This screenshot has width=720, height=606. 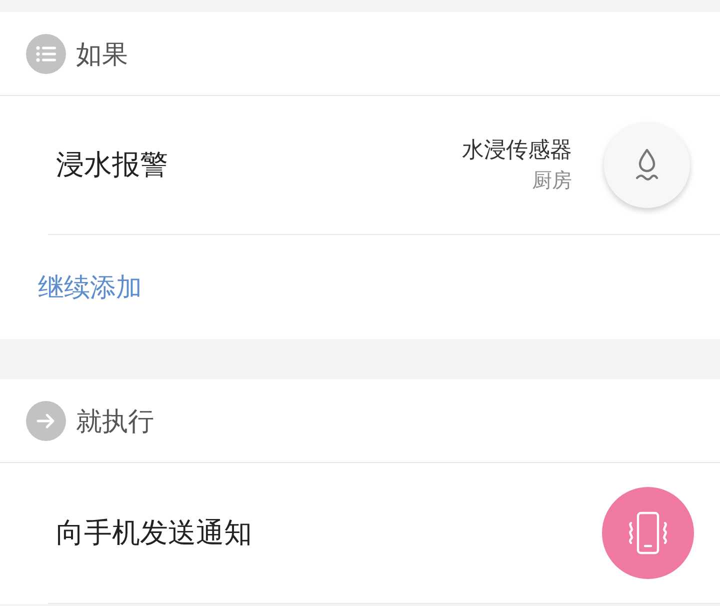 I want to click on add-more-link: 继续添加, so click(x=90, y=287).